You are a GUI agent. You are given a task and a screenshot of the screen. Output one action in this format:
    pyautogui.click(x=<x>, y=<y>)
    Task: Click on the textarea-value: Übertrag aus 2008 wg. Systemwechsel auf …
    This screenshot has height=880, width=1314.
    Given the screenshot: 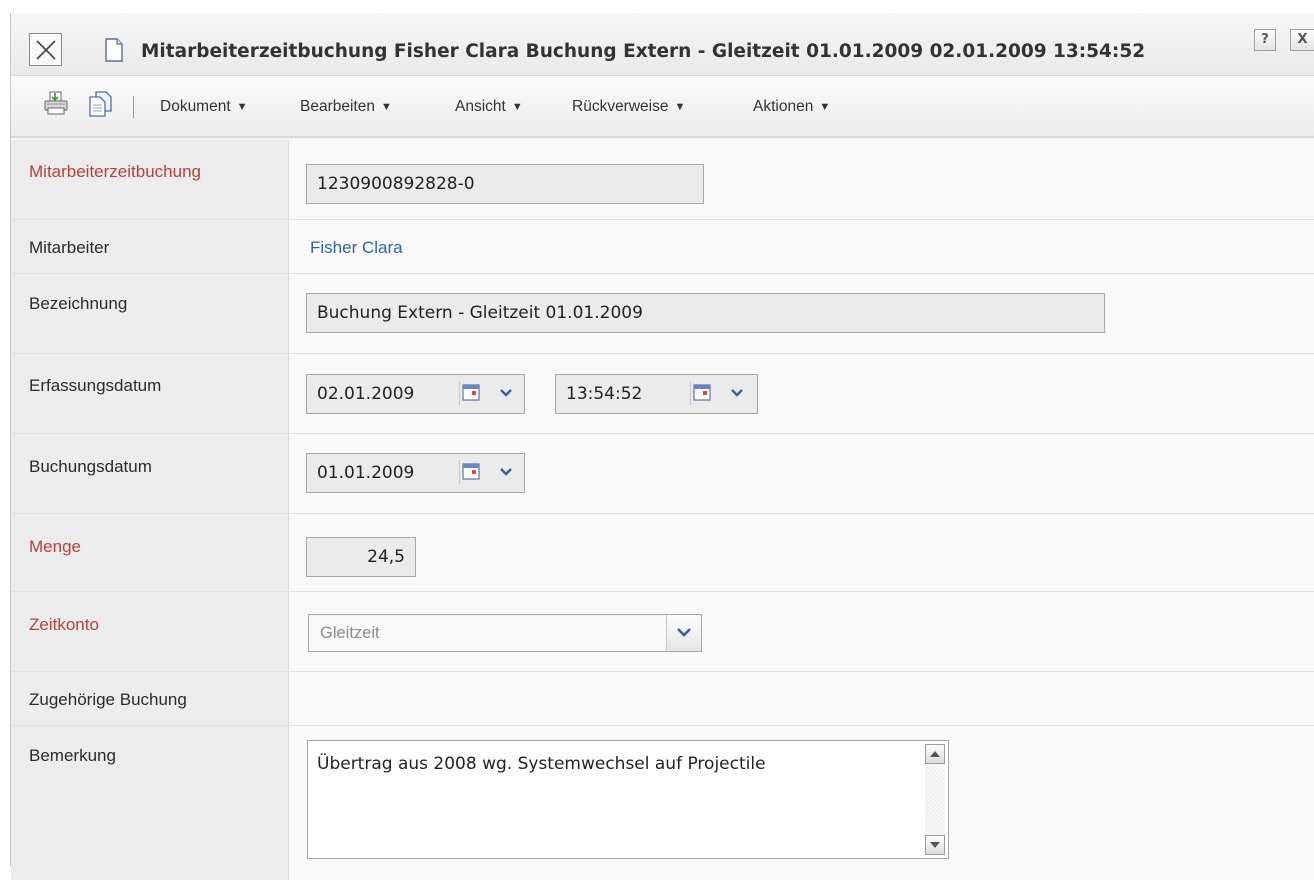 What is the action you would take?
    pyautogui.click(x=541, y=764)
    